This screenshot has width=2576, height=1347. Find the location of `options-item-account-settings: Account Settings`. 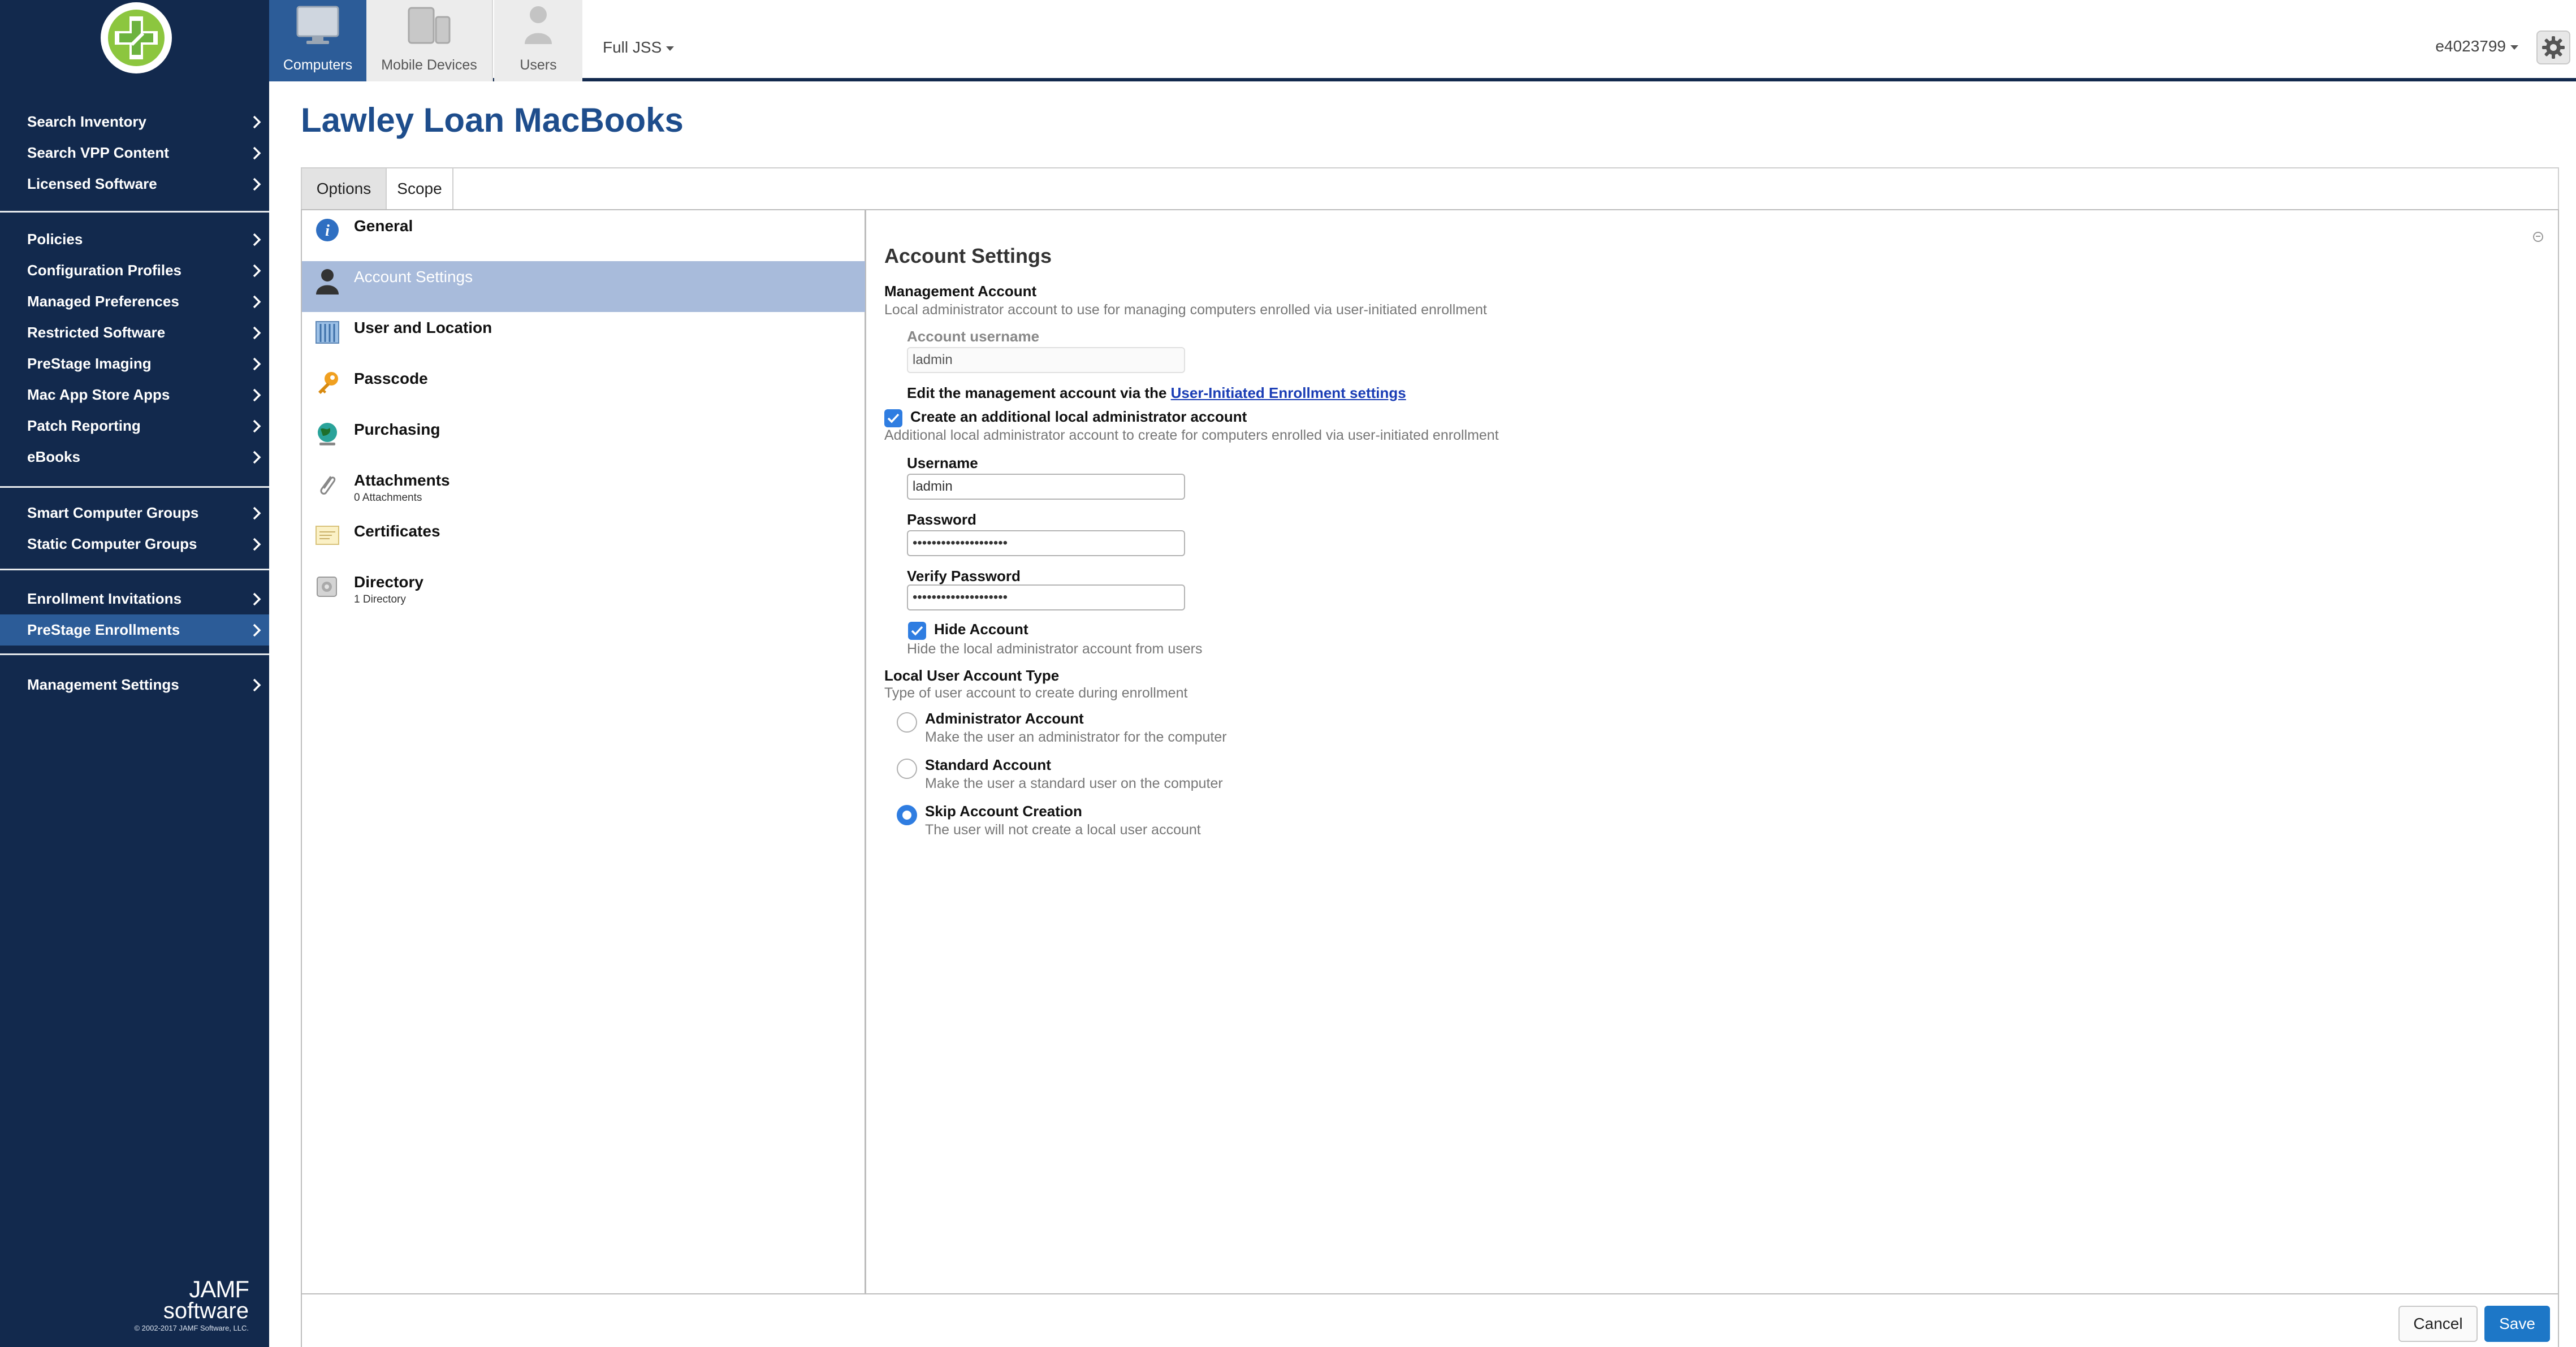

options-item-account-settings: Account Settings is located at coordinates (583, 287).